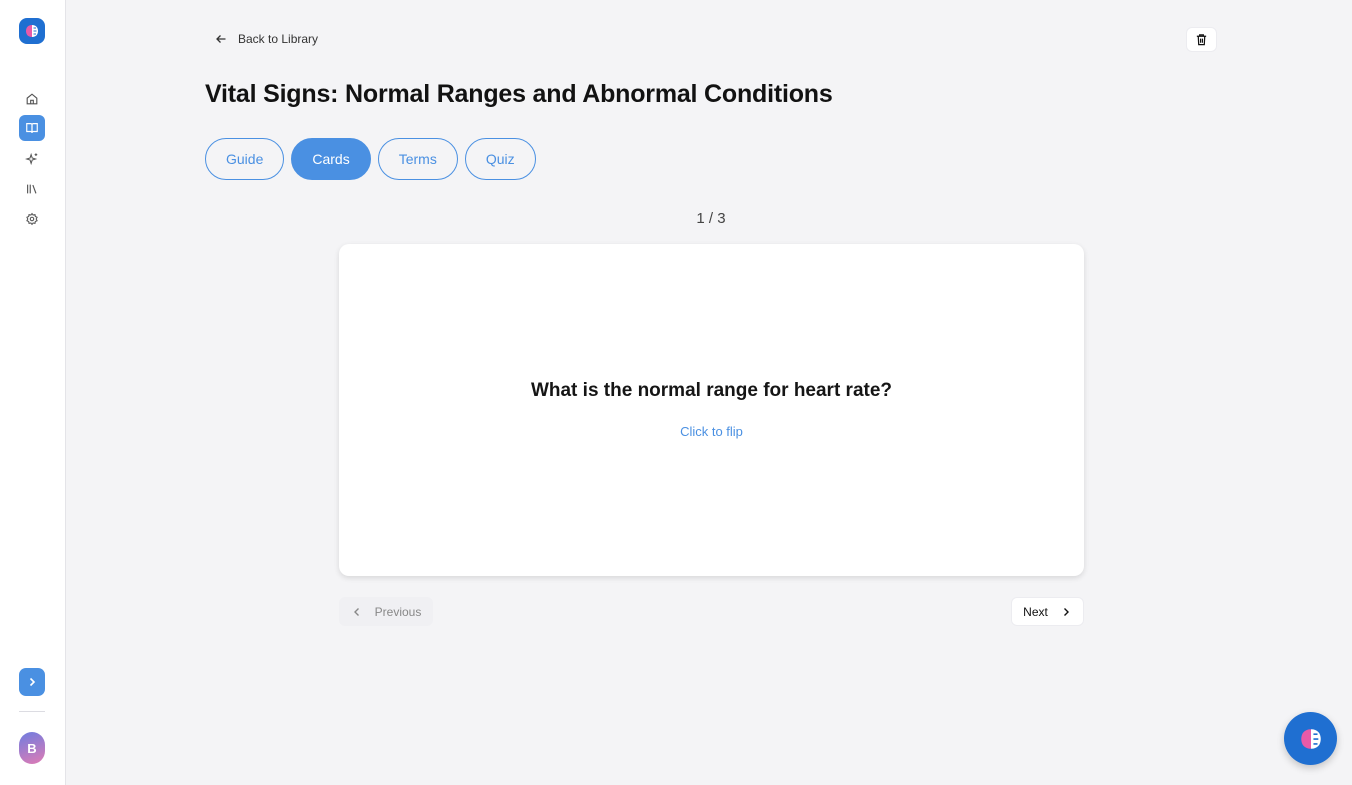  I want to click on sparkles-icon, so click(31, 159).